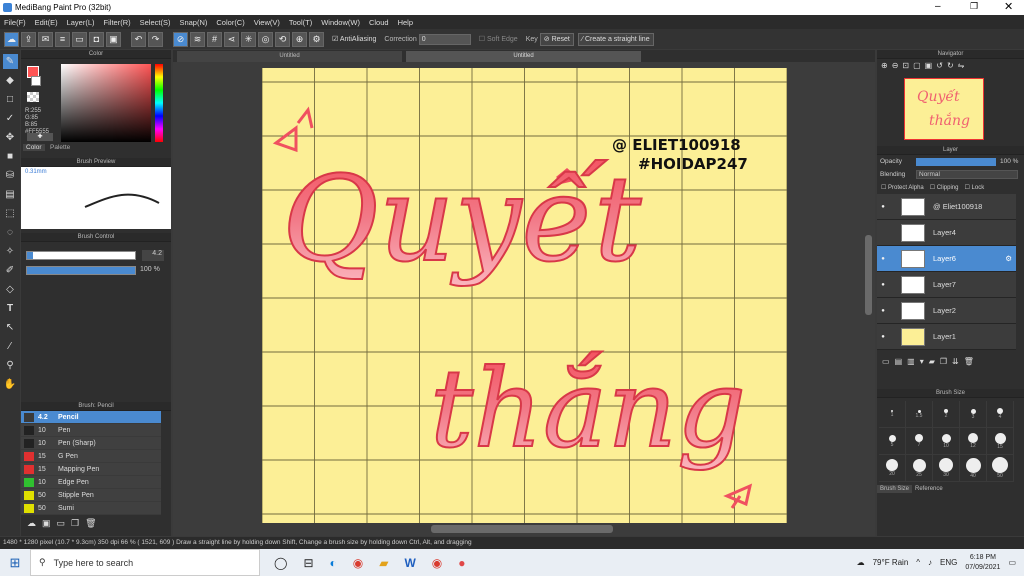 The height and width of the screenshot is (576, 1024). I want to click on brush-tool-icon: ✎, so click(10, 61).